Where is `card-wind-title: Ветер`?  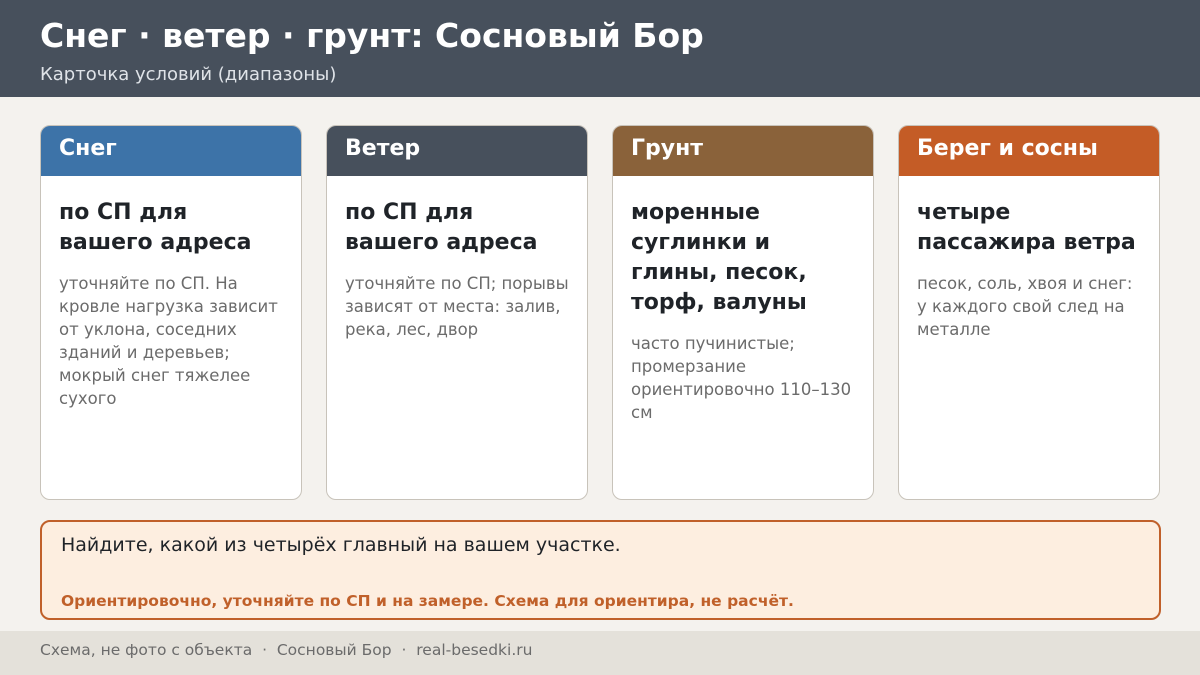
card-wind-title: Ветер is located at coordinates (457, 151).